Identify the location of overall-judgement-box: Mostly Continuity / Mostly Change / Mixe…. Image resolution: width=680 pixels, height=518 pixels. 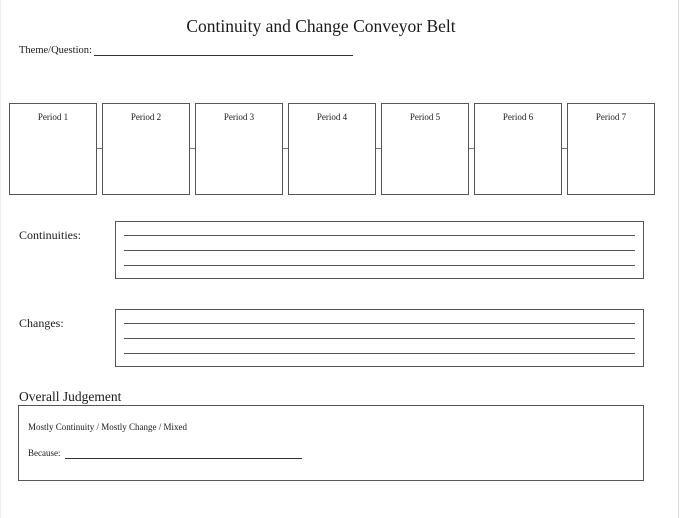
(331, 443).